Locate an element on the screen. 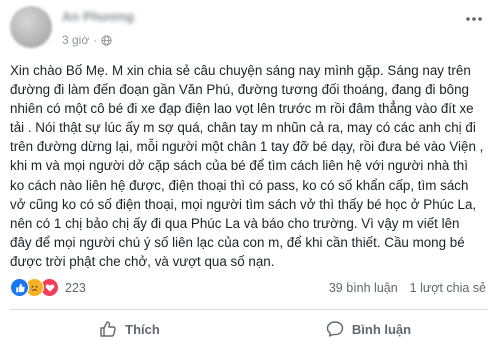  globe-icon is located at coordinates (106, 40).